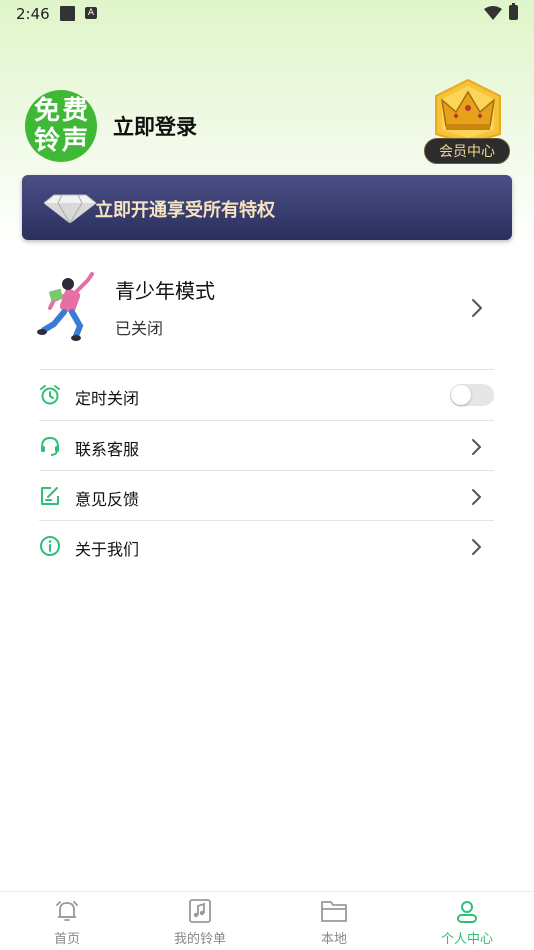 Image resolution: width=534 pixels, height=950 pixels. What do you see at coordinates (461, 395) in the screenshot?
I see `toggle-knob` at bounding box center [461, 395].